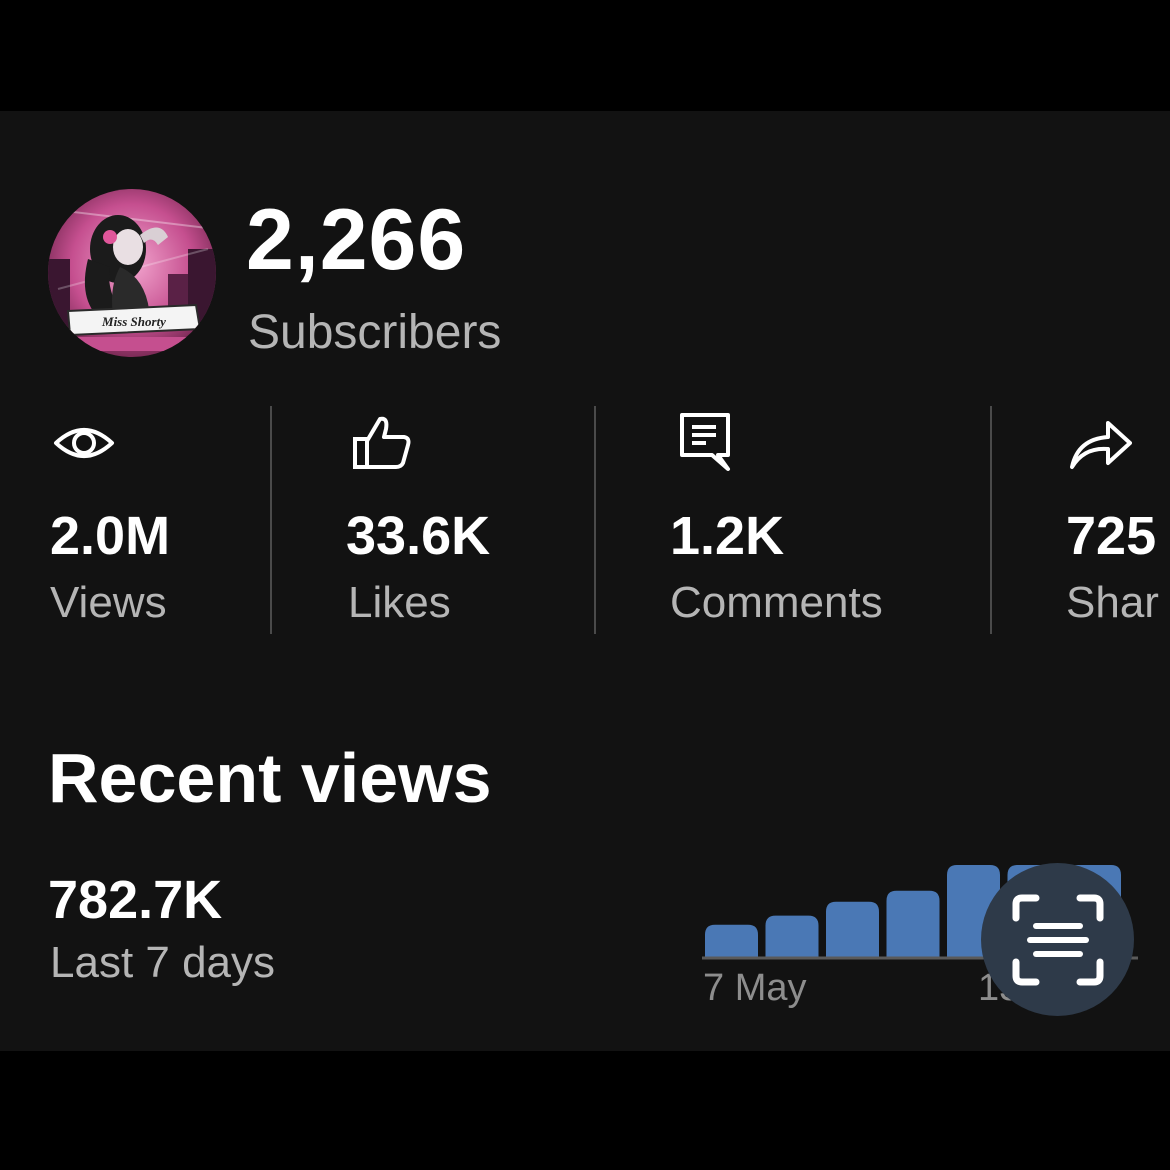  I want to click on live-text-scan-icon, so click(1057, 939).